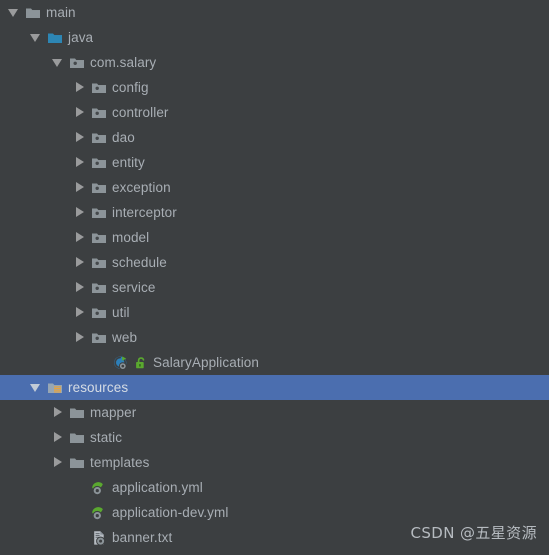  I want to click on tree-row-label: static, so click(106, 437).